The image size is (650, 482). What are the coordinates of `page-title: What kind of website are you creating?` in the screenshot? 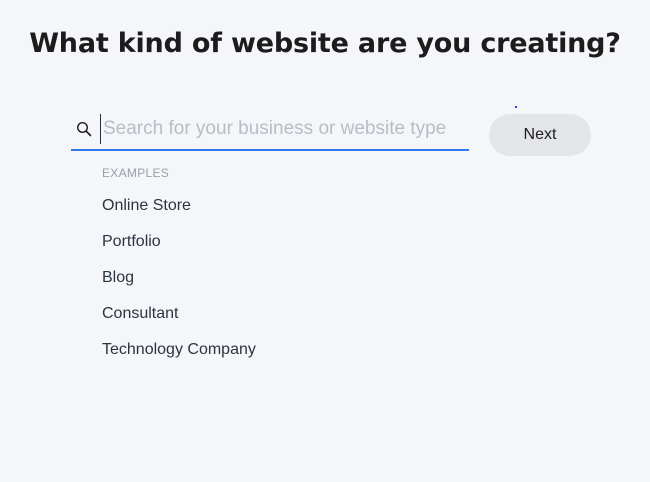 It's located at (325, 43).